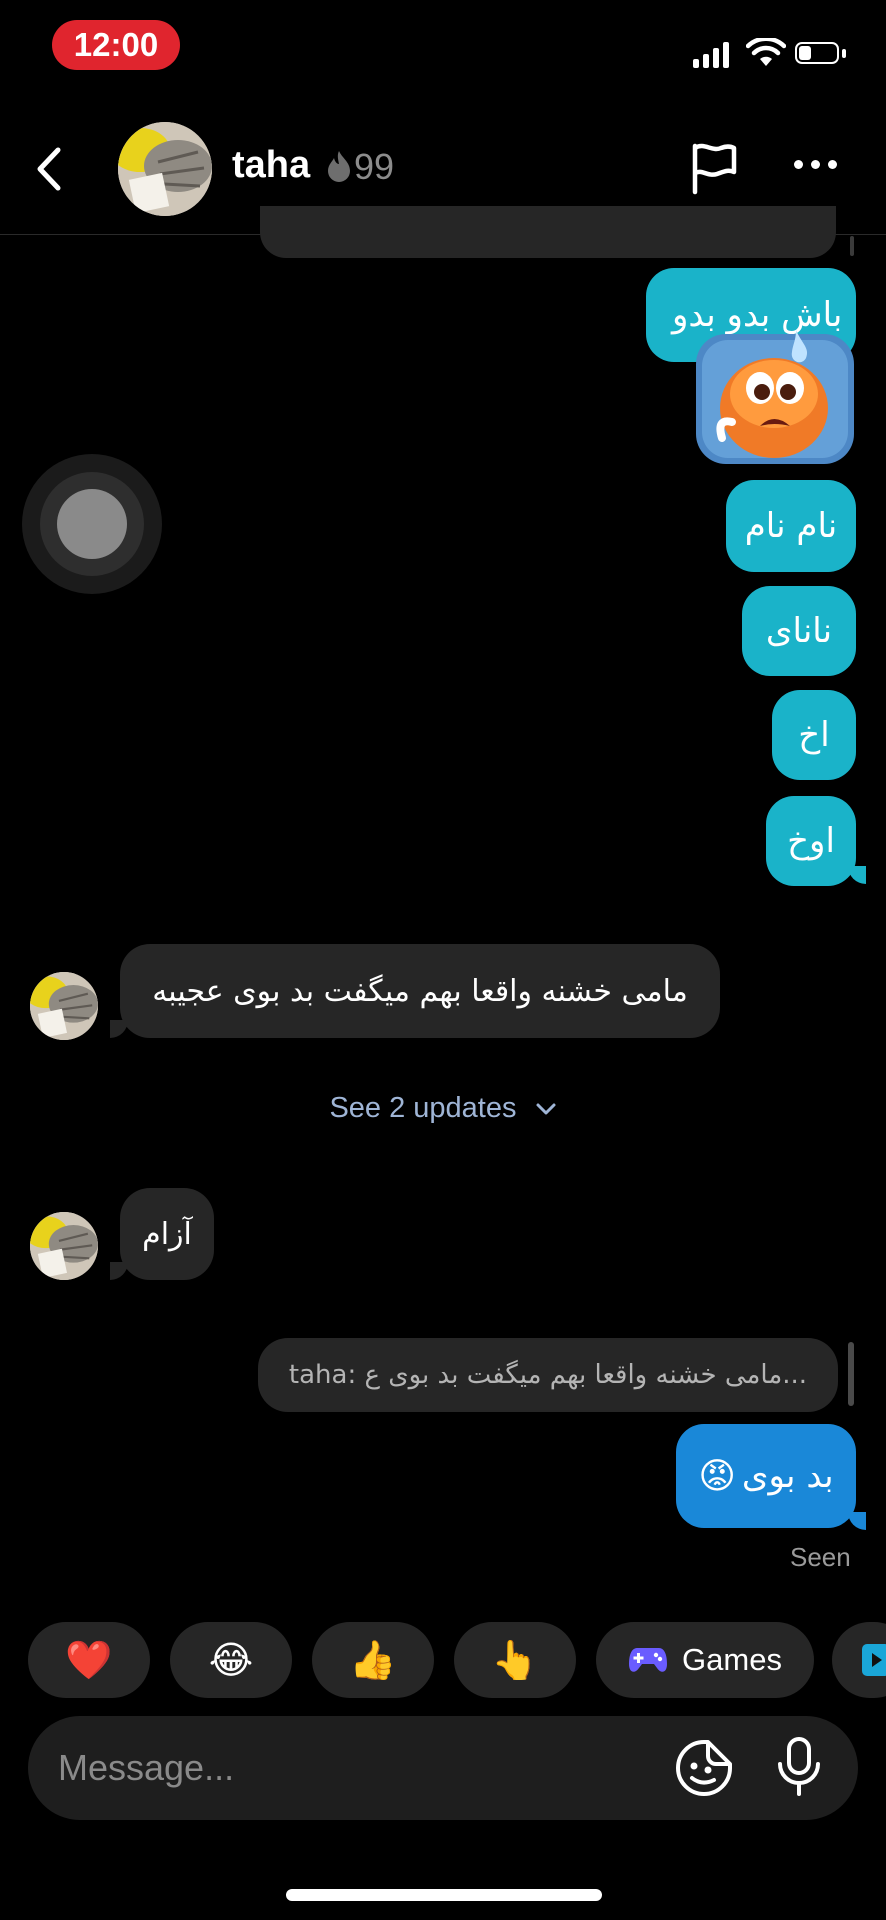 The height and width of the screenshot is (1920, 886). I want to click on laughing-face-icon: 😂, so click(231, 1660).